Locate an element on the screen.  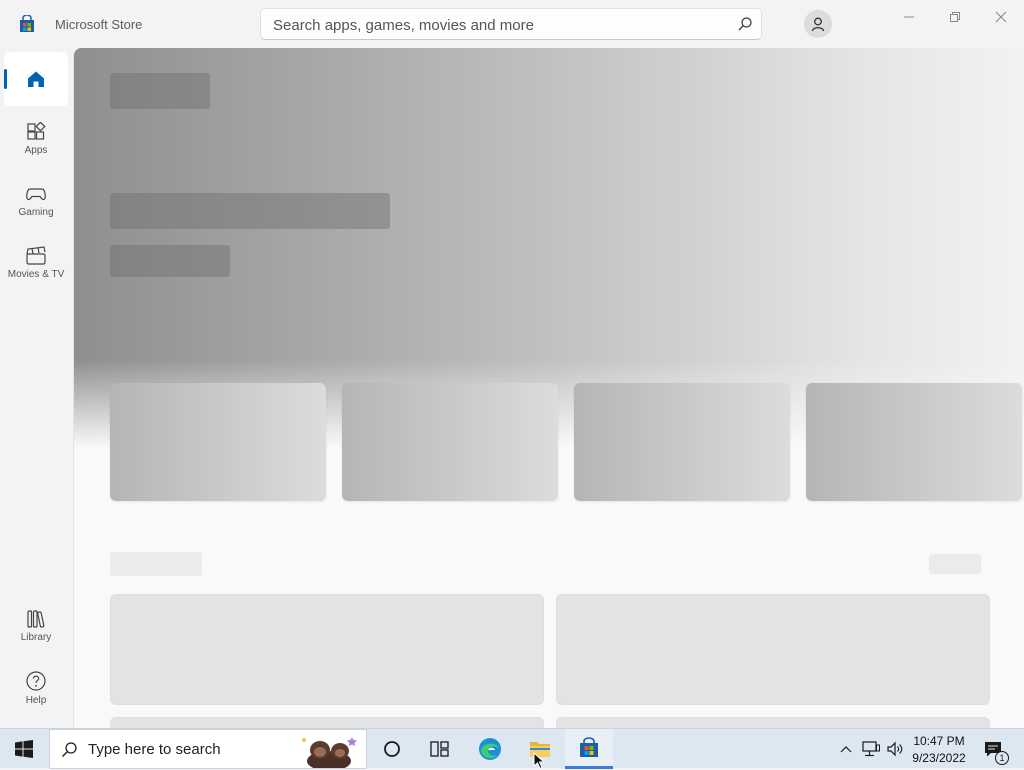
mouse-cursor-icon is located at coordinates (539, 761).